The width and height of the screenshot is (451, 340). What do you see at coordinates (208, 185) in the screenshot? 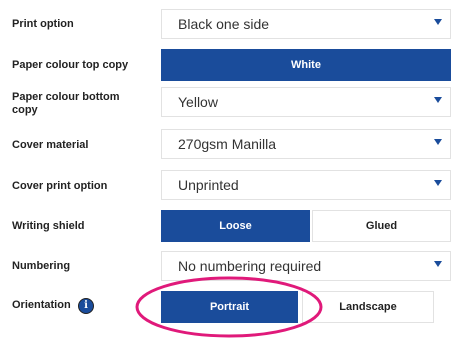
I see `cover-print-value: Unprinted` at bounding box center [208, 185].